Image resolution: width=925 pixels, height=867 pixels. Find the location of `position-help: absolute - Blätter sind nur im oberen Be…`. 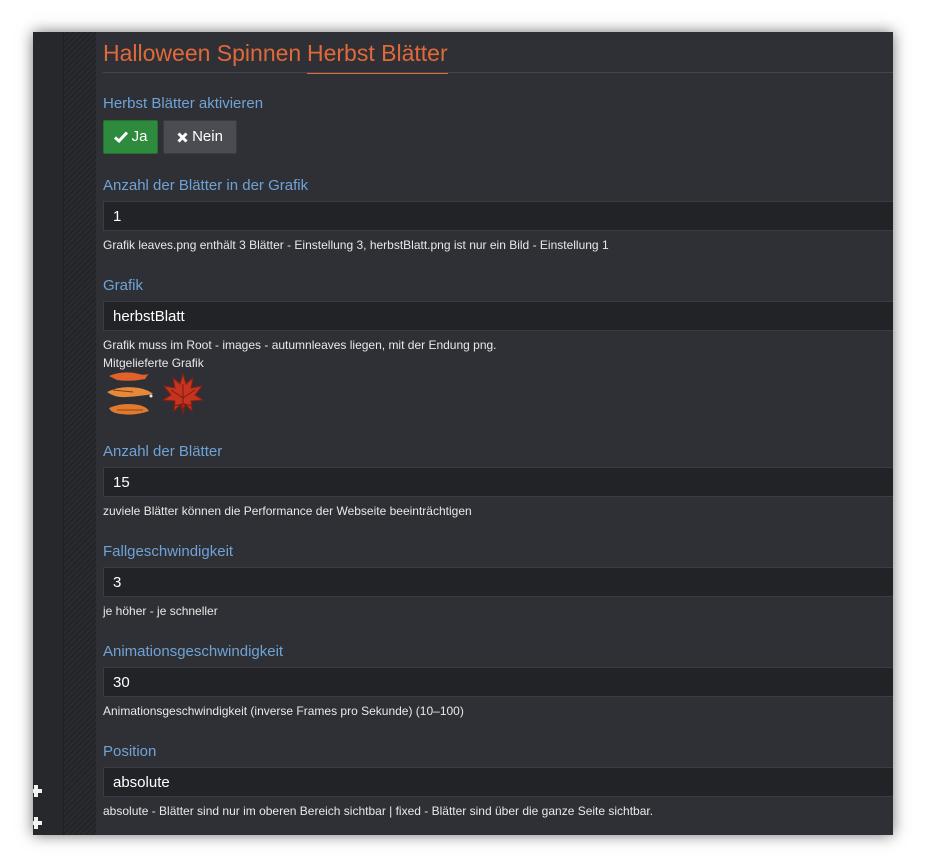

position-help: absolute - Blätter sind nur im oberen Be… is located at coordinates (378, 811).